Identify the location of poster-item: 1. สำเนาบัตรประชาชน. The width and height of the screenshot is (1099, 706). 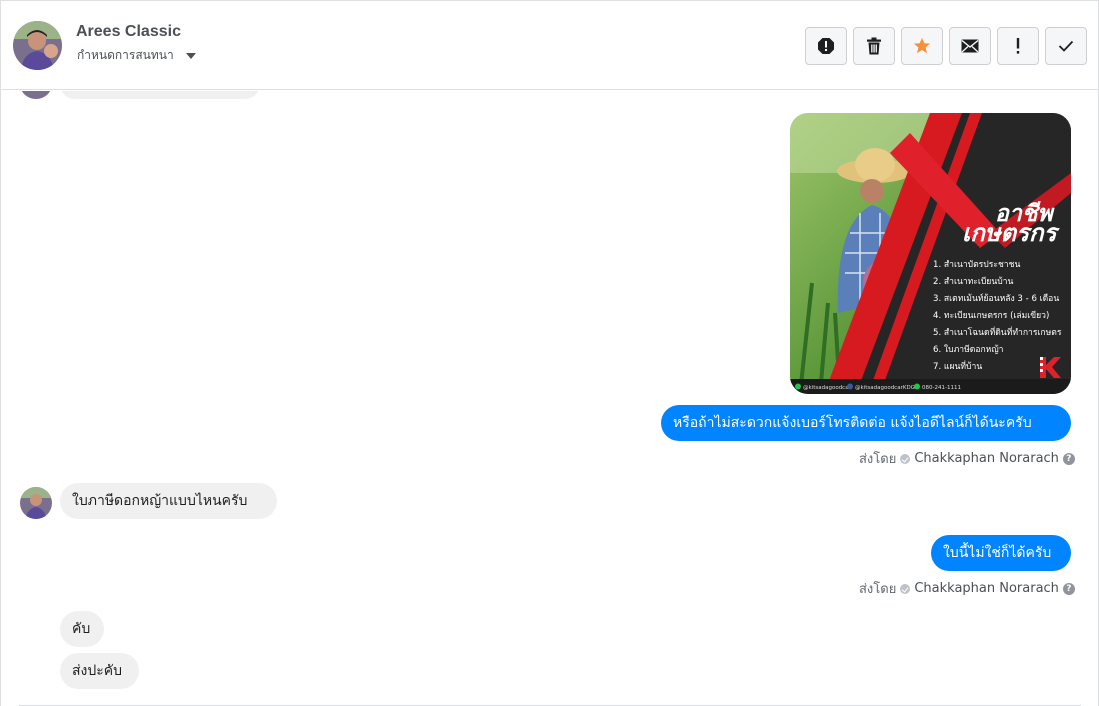
(976, 265).